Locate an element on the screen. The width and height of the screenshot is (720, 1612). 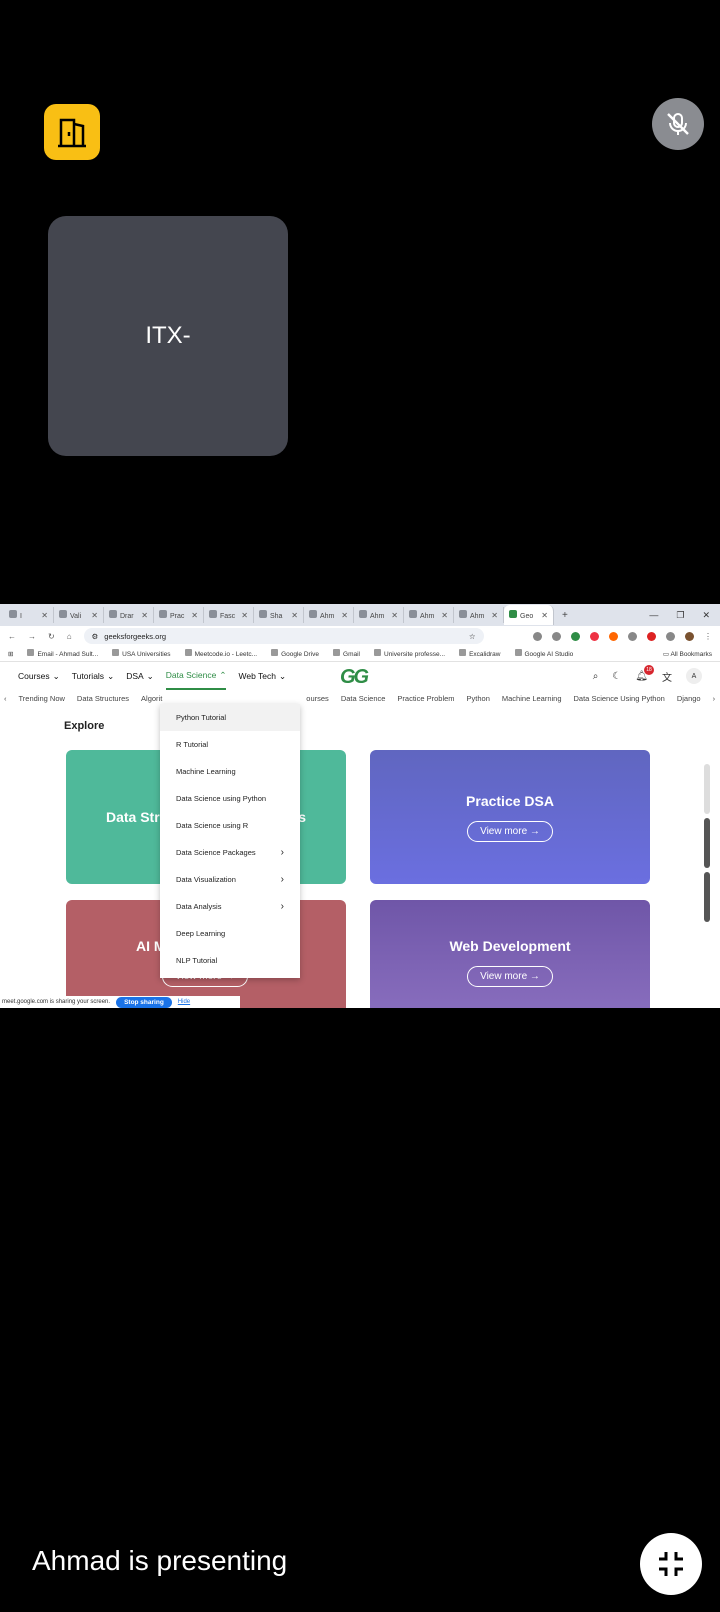
bookmark-item: Excalidraw is located at coordinates (480, 653).